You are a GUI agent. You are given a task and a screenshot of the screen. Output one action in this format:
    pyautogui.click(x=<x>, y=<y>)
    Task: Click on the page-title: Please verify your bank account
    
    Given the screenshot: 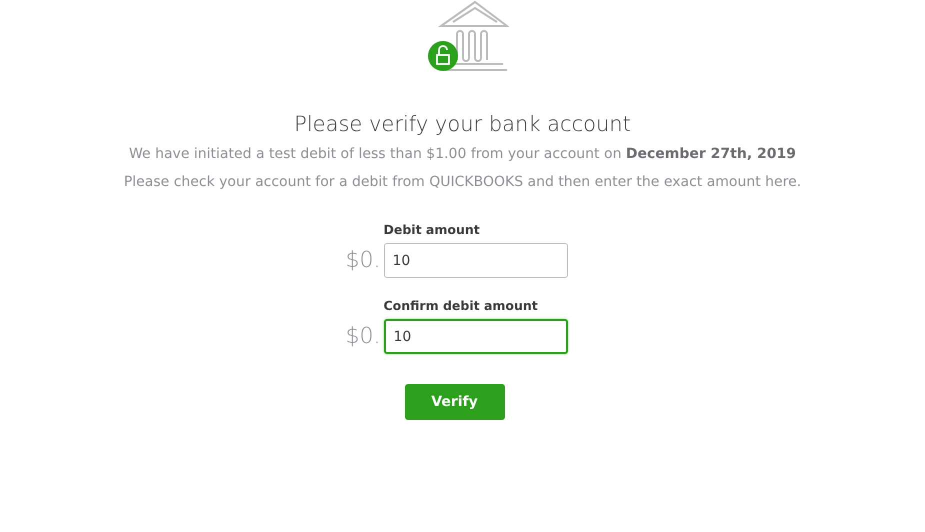 What is the action you would take?
    pyautogui.click(x=462, y=124)
    